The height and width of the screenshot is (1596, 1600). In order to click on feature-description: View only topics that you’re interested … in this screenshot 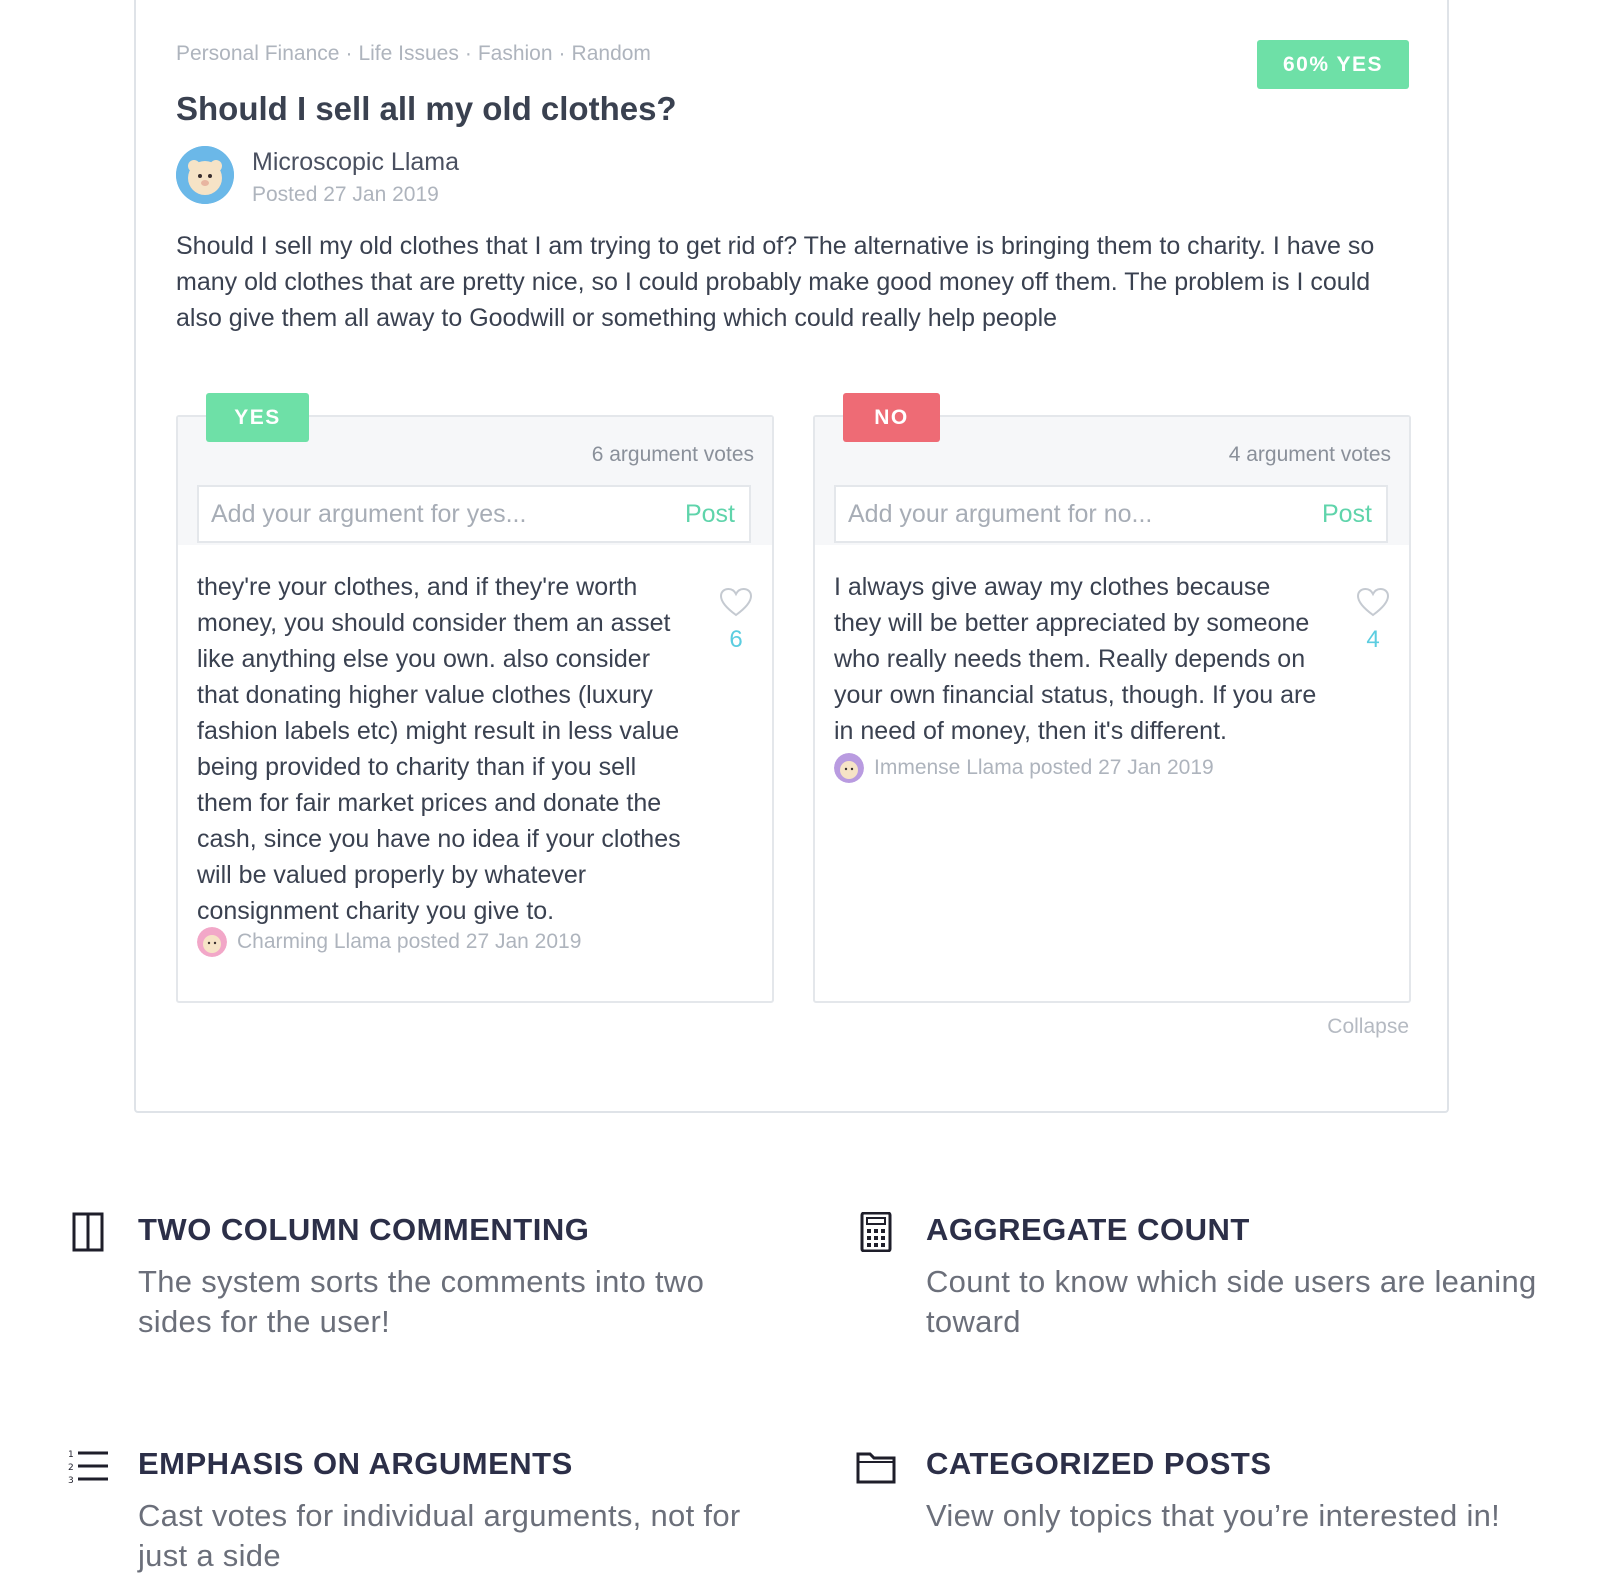, I will do `click(1213, 1515)`.